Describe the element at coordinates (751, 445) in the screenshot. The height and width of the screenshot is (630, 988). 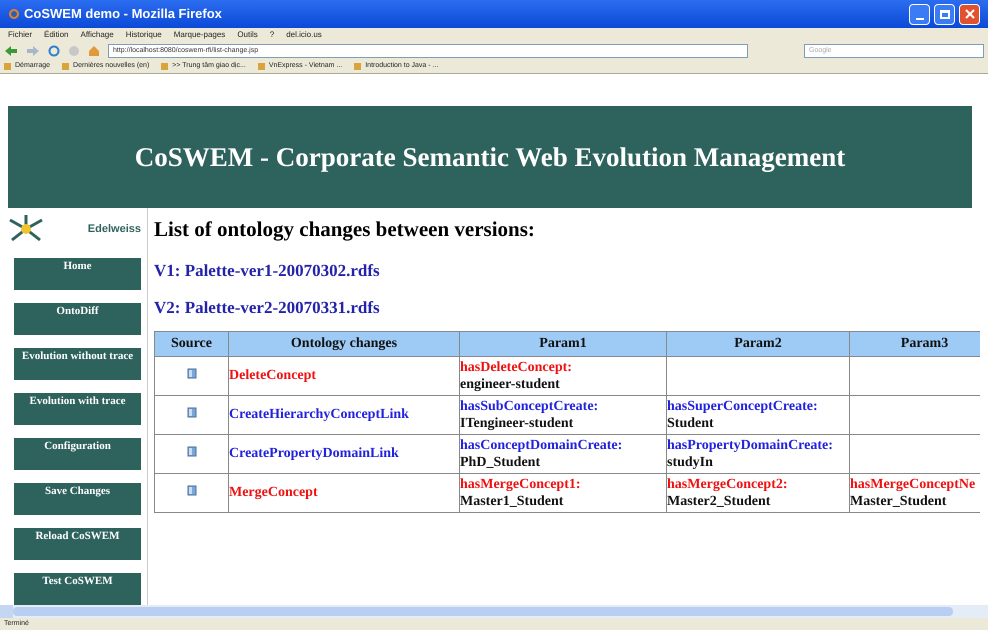
I see `param-label: hasPropertyDomainCreate:` at that location.